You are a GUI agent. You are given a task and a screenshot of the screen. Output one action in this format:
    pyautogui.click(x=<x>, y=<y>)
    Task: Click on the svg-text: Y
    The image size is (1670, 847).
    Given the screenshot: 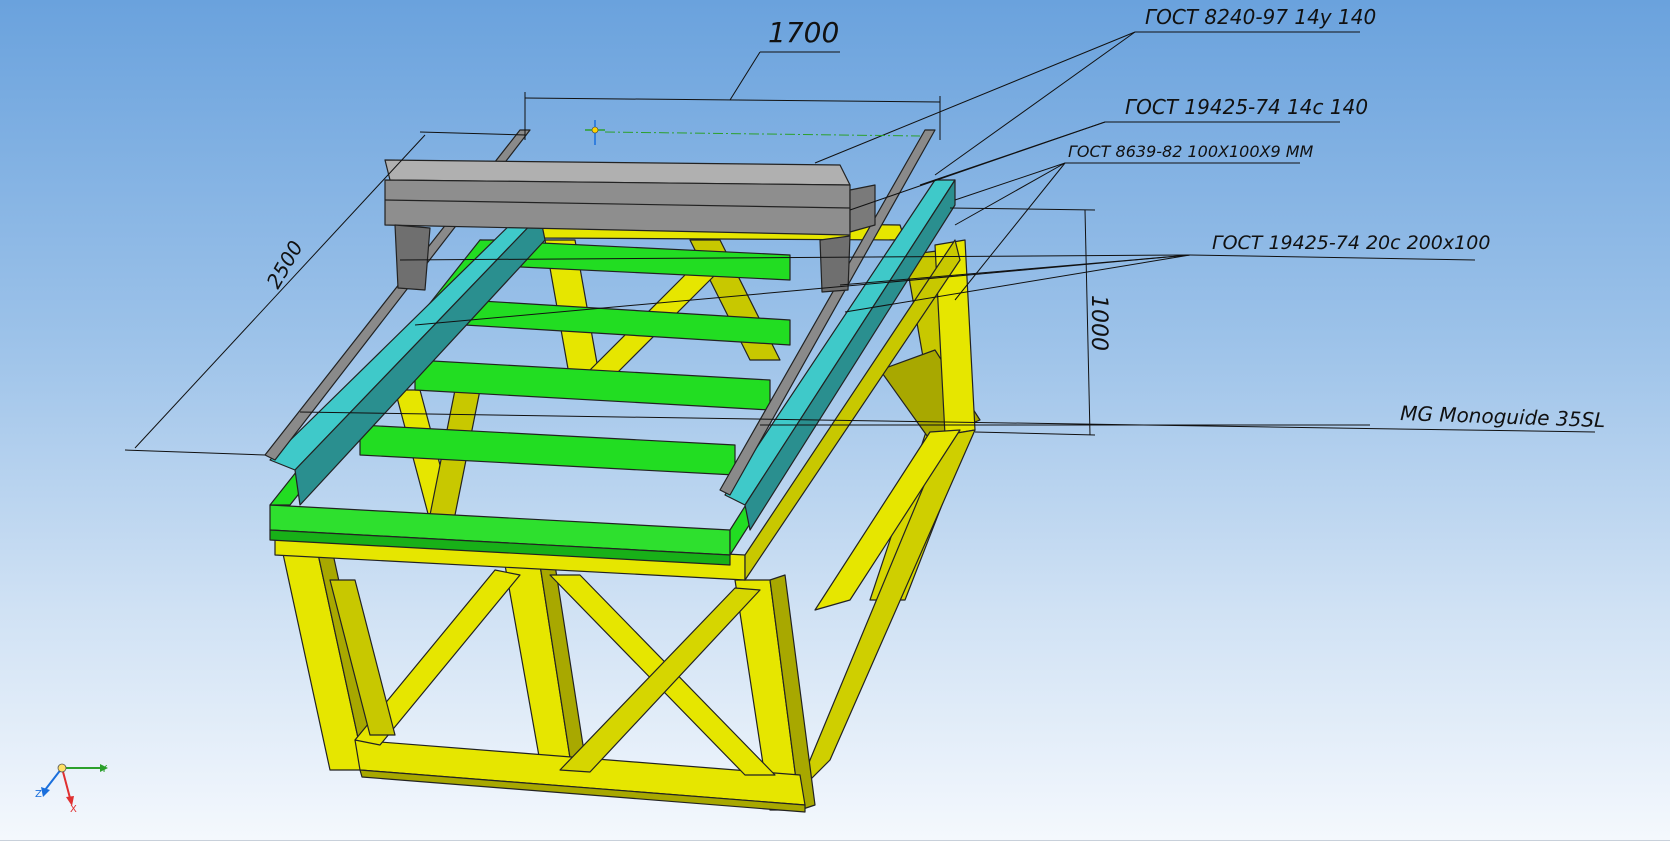 What is the action you would take?
    pyautogui.click(x=104, y=769)
    